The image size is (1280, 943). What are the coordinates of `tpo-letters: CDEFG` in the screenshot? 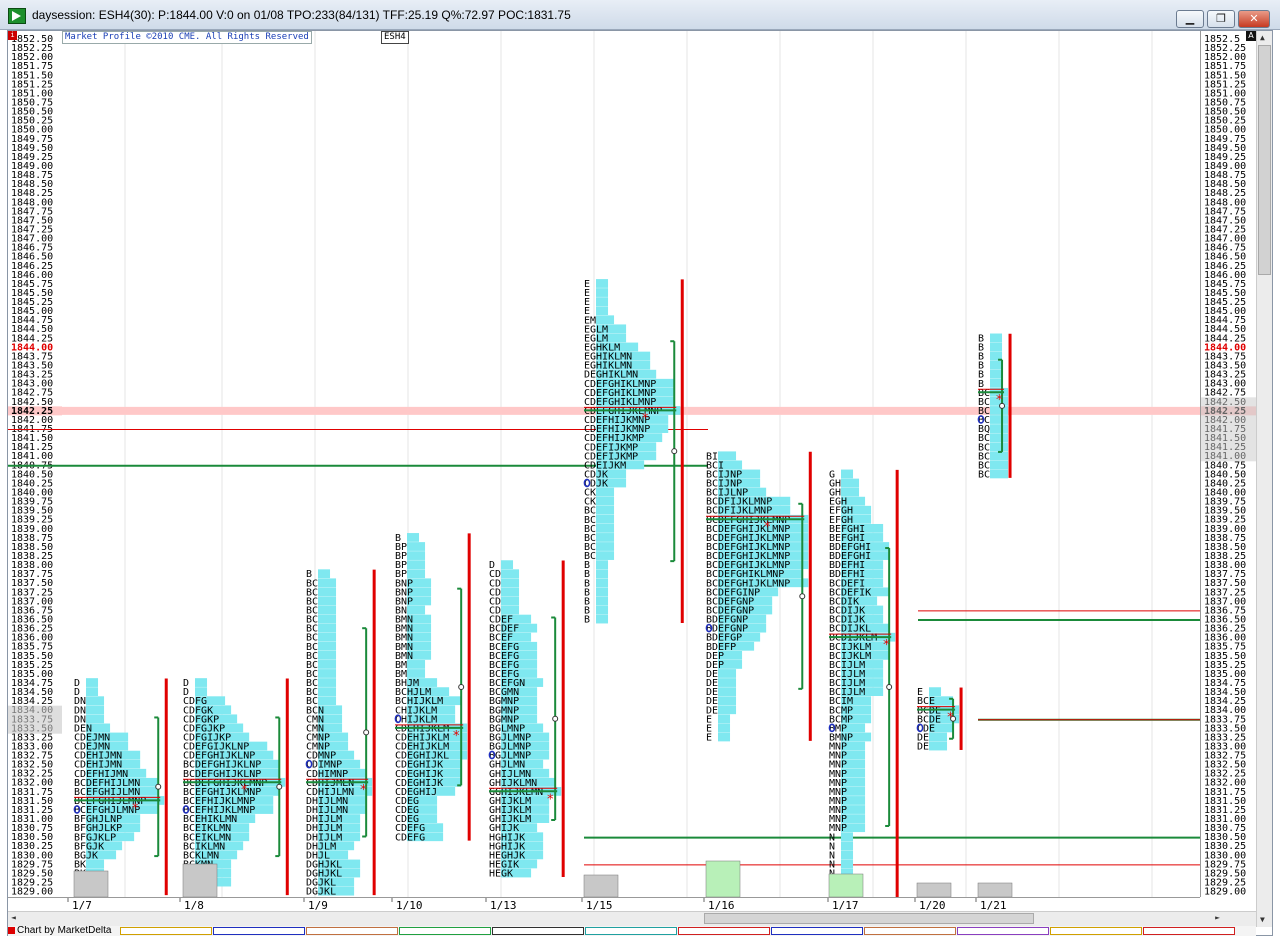 It's located at (410, 837).